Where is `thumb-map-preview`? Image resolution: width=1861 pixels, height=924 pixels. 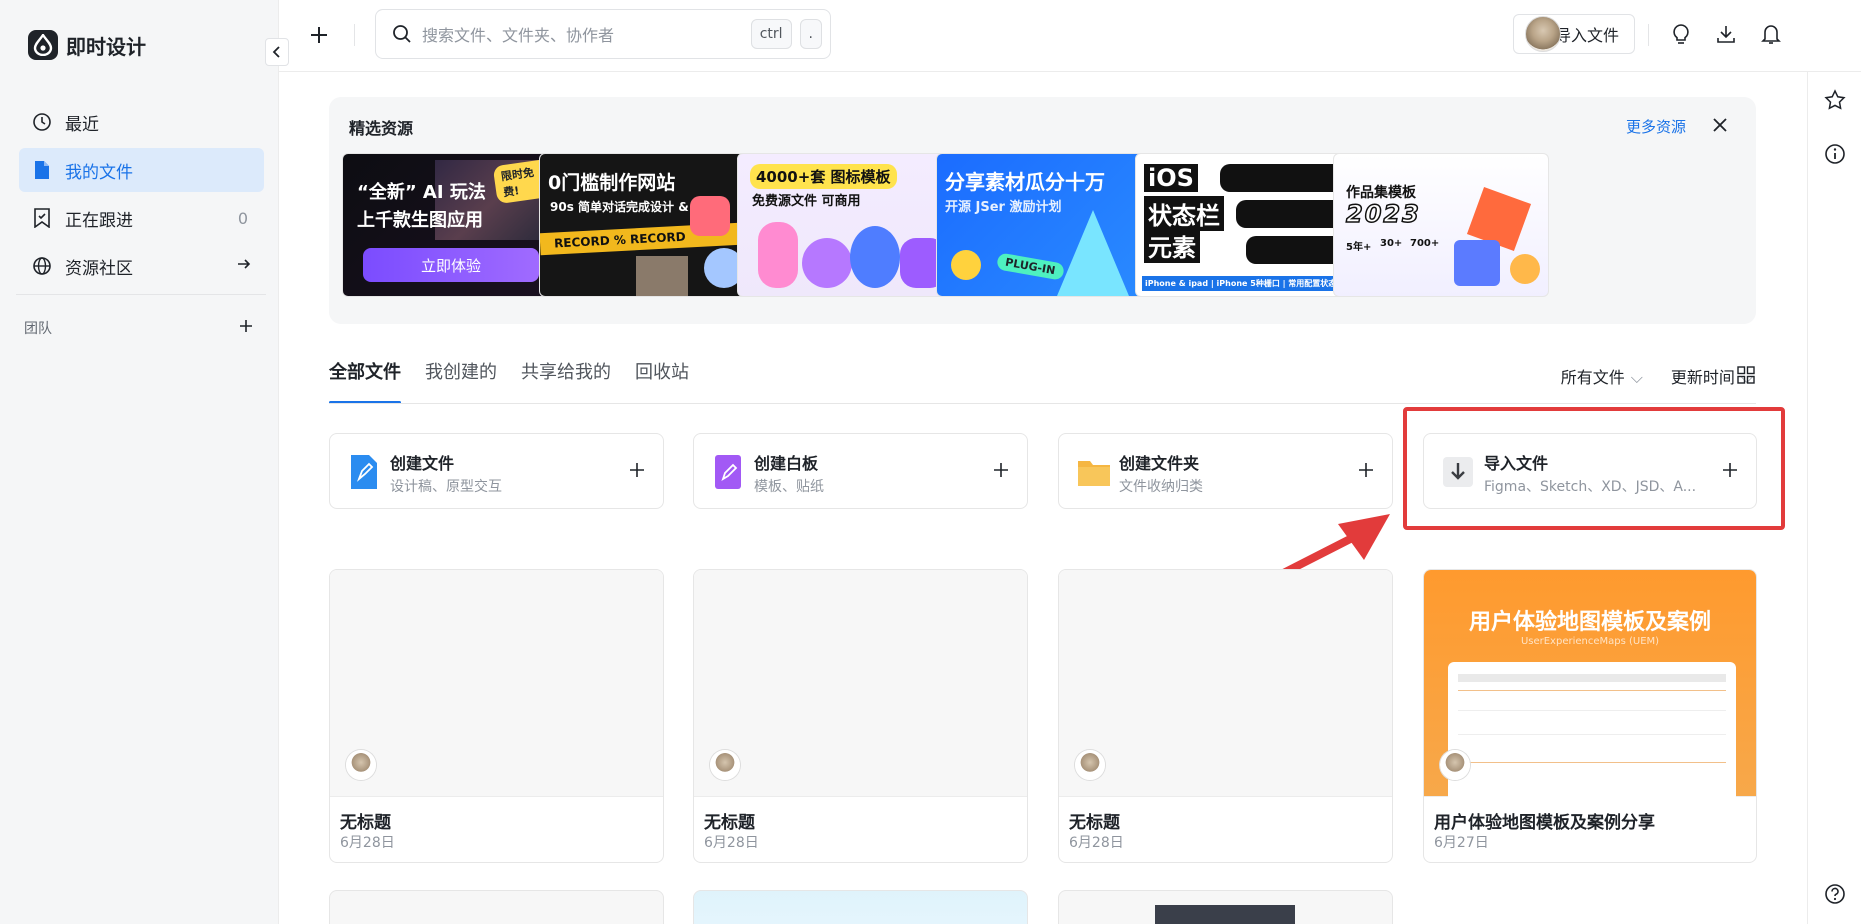
thumb-map-preview is located at coordinates (1592, 732).